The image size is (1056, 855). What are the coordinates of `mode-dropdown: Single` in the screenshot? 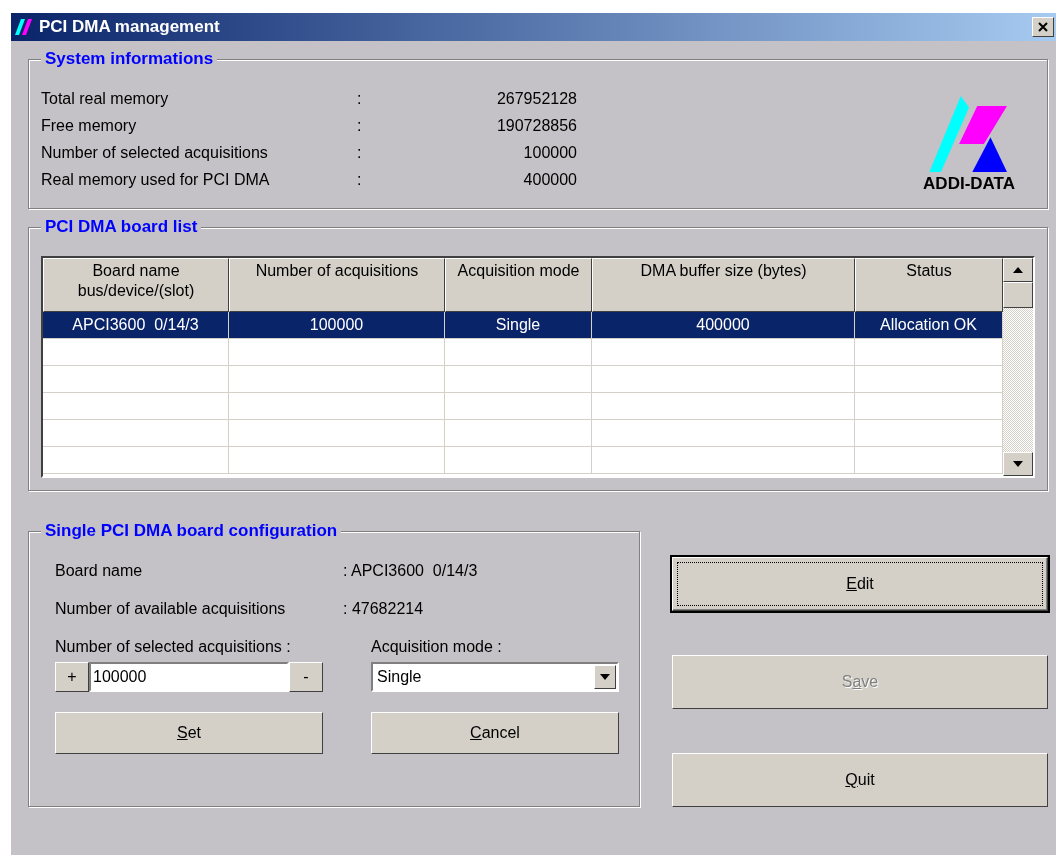 It's located at (495, 677).